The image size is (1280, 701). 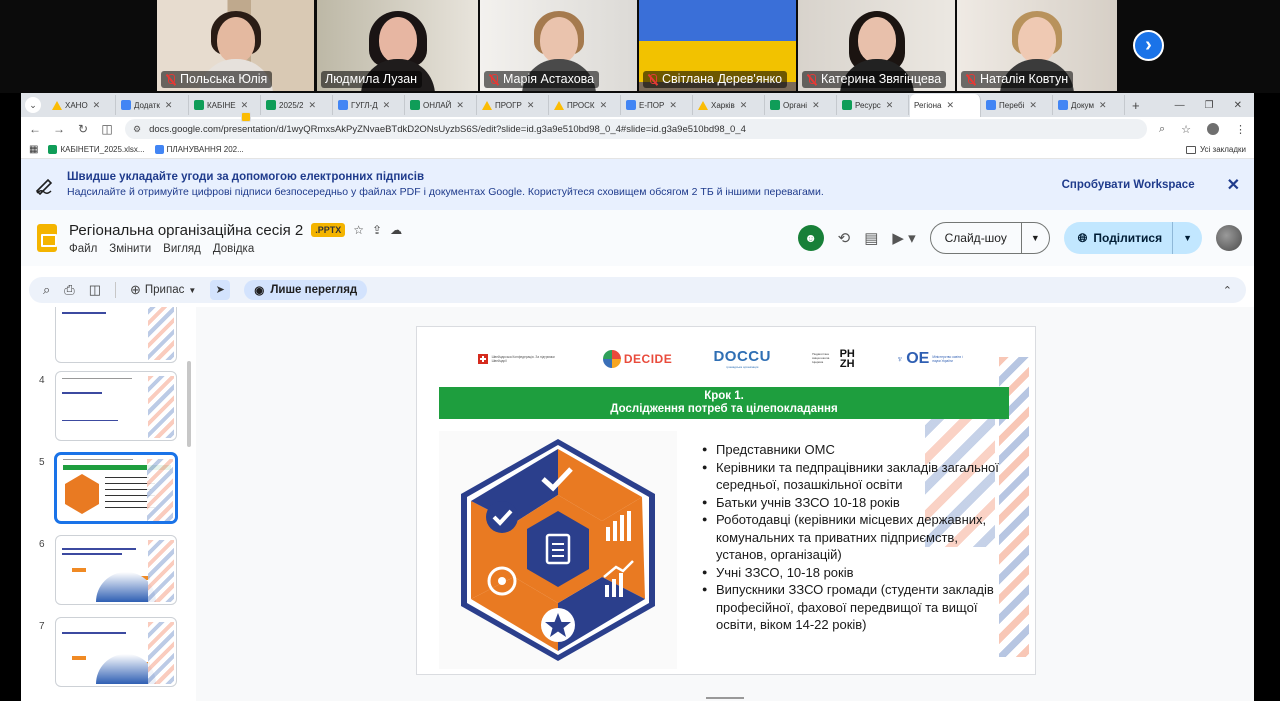 I want to click on print-icon: ⎙, so click(x=69, y=290).